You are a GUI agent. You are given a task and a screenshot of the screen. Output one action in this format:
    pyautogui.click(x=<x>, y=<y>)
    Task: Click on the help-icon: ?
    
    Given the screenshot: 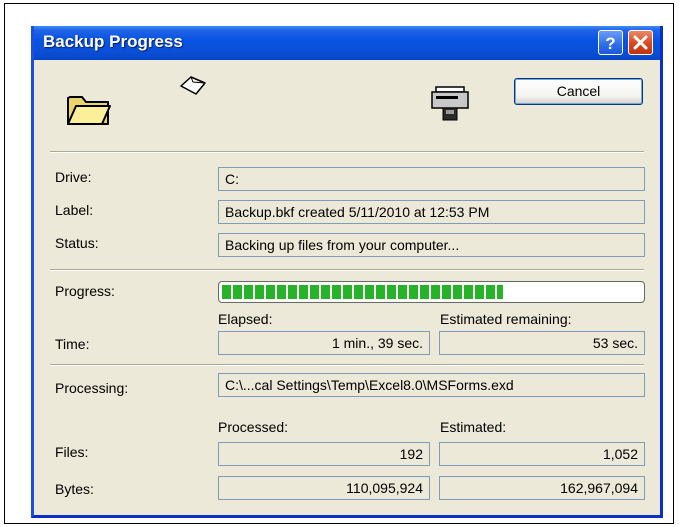 What is the action you would take?
    pyautogui.click(x=610, y=43)
    